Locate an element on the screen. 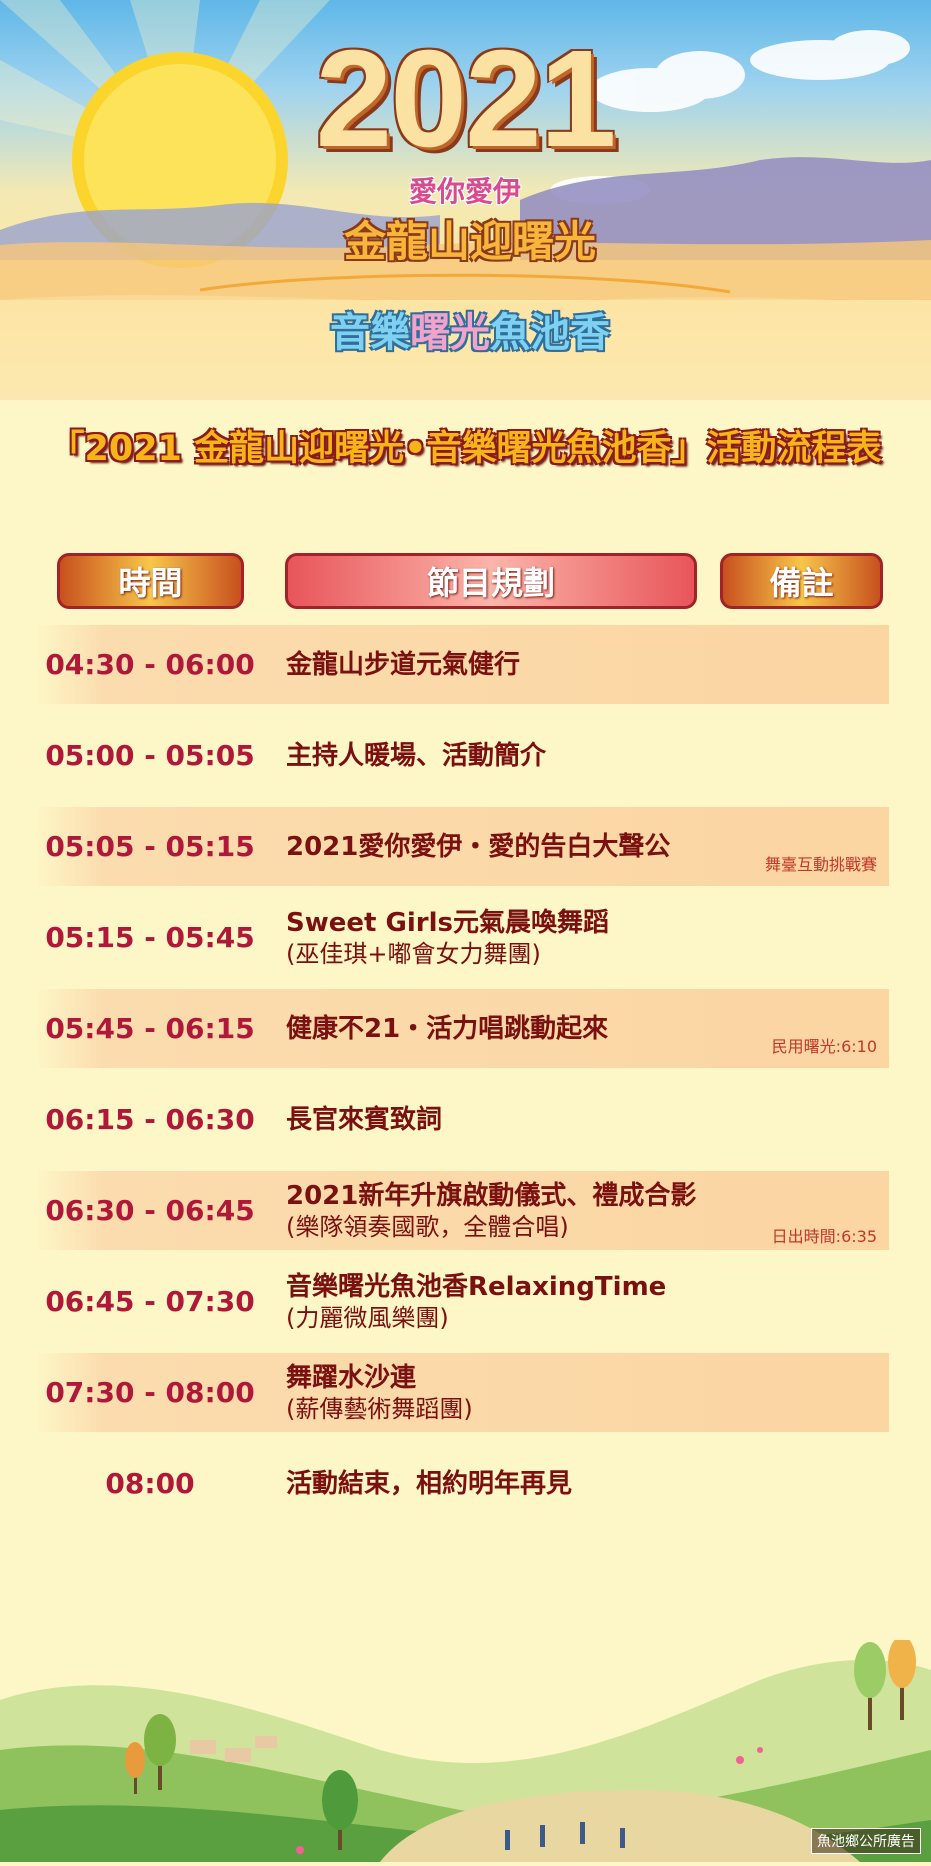  program-cell: 金龍山步道元氣健行 is located at coordinates (516, 664).